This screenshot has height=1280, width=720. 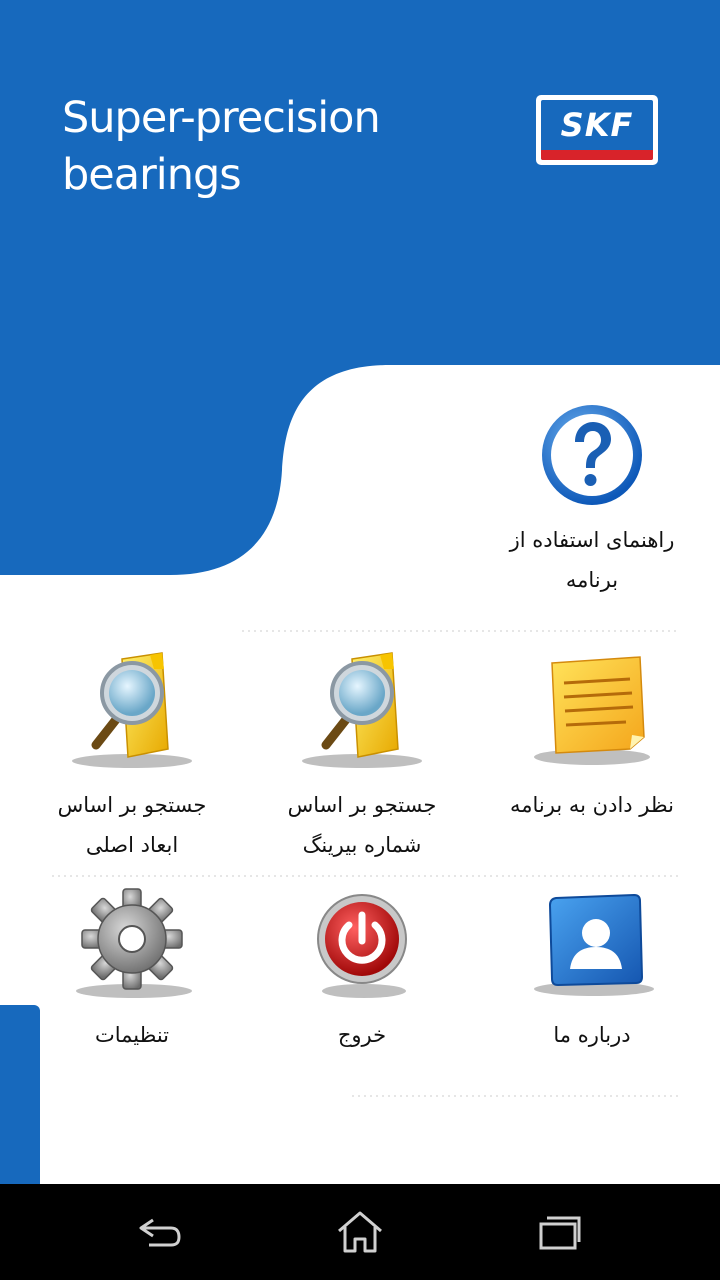 I want to click on home-icon, so click(x=360, y=1232).